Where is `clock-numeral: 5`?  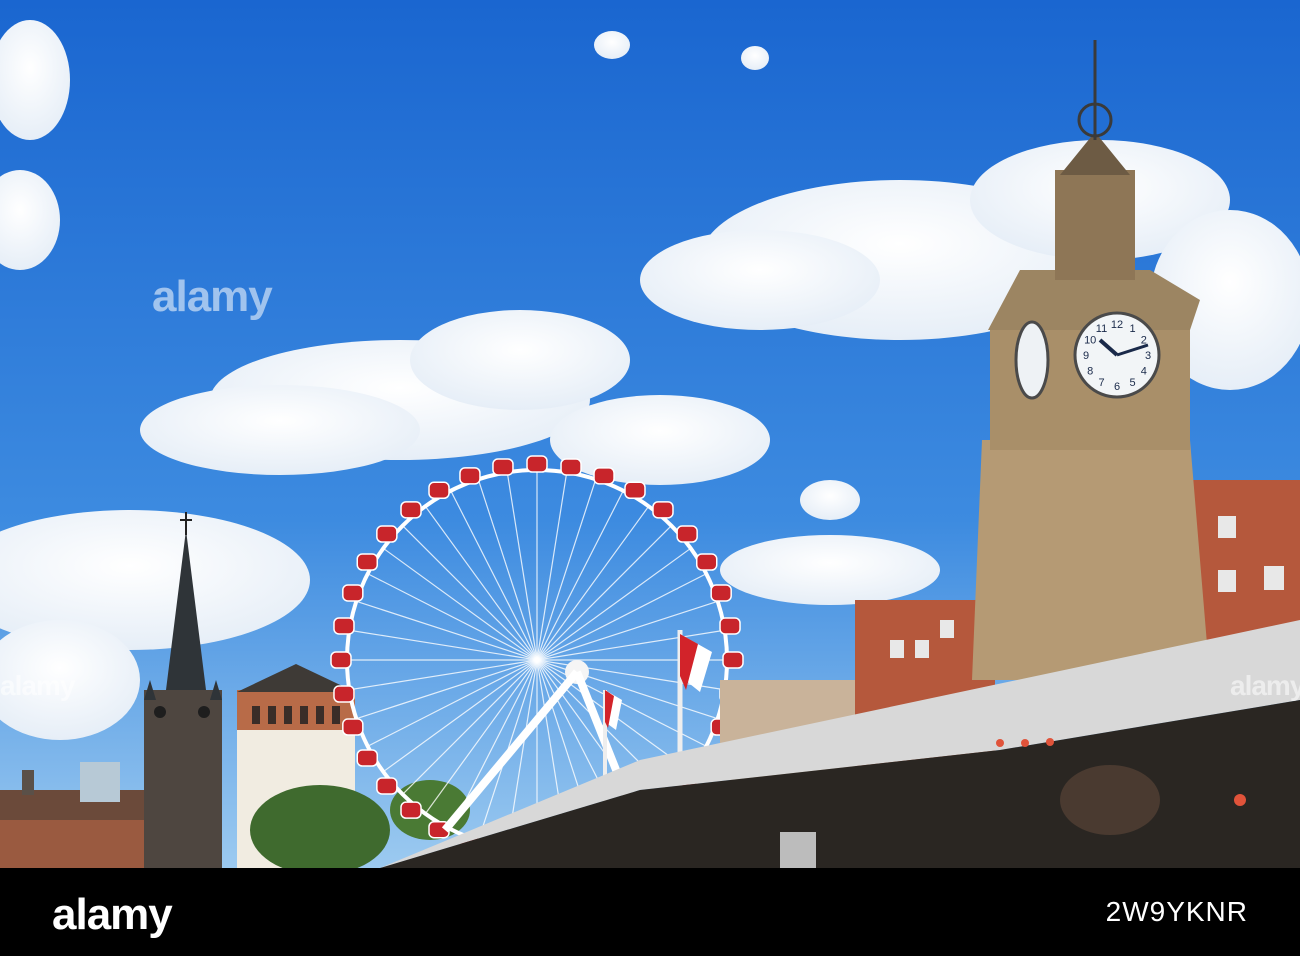
clock-numeral: 5 is located at coordinates (1132, 383).